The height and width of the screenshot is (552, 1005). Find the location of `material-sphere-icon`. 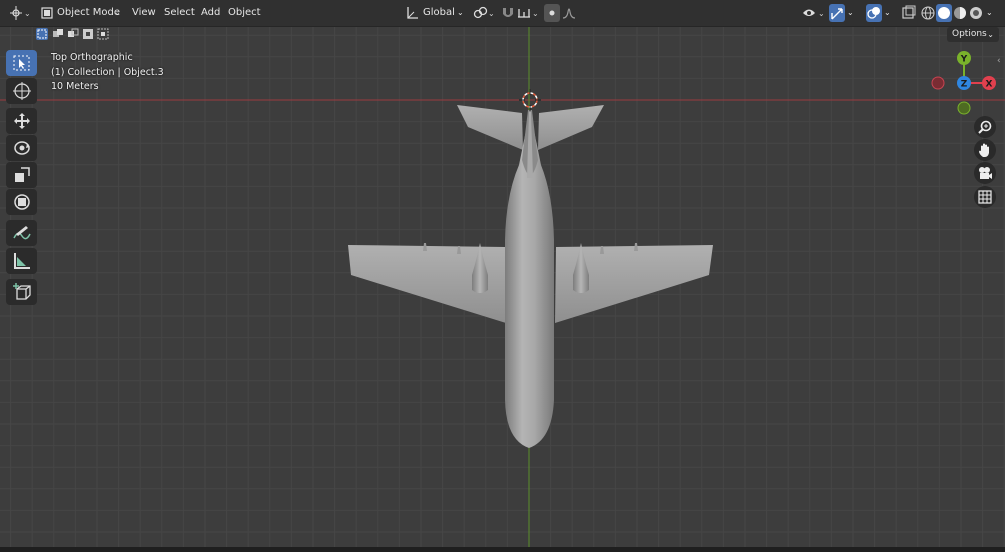

material-sphere-icon is located at coordinates (960, 13).